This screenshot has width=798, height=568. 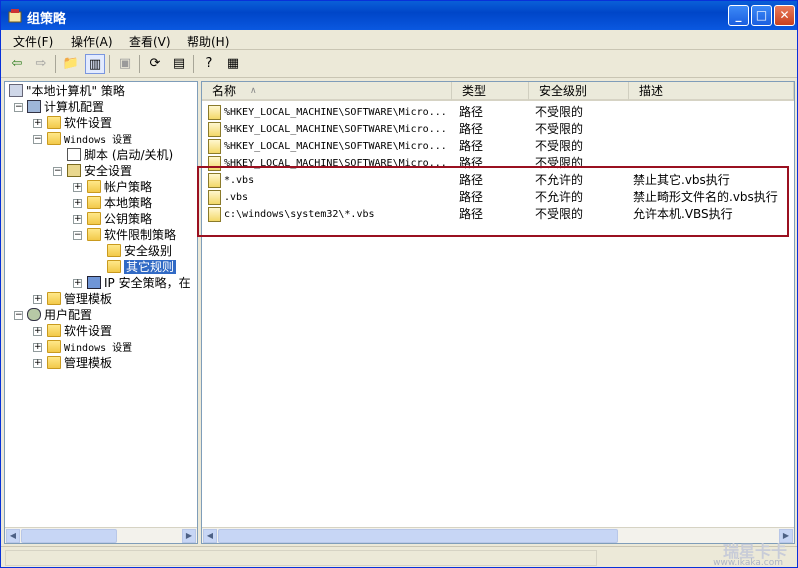 What do you see at coordinates (493, 201) in the screenshot?
I see `highlight-box` at bounding box center [493, 201].